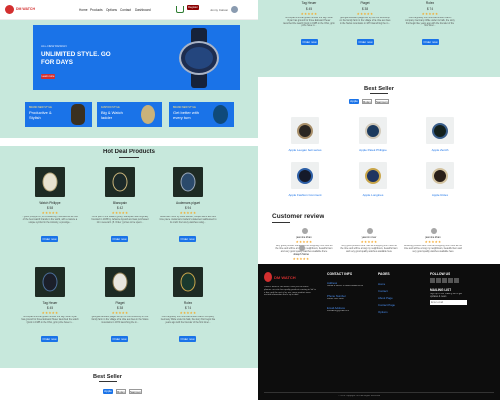  Describe the element at coordinates (385, 298) in the screenshot. I see `footer-page-link: About Page` at that location.